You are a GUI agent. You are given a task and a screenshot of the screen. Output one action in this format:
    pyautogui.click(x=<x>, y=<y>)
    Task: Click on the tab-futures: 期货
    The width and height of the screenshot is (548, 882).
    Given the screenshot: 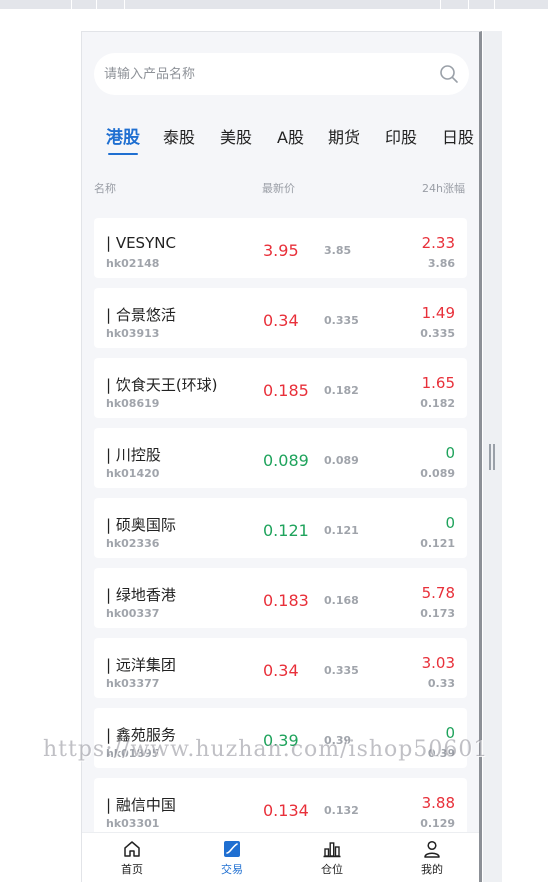 What is the action you would take?
    pyautogui.click(x=344, y=141)
    